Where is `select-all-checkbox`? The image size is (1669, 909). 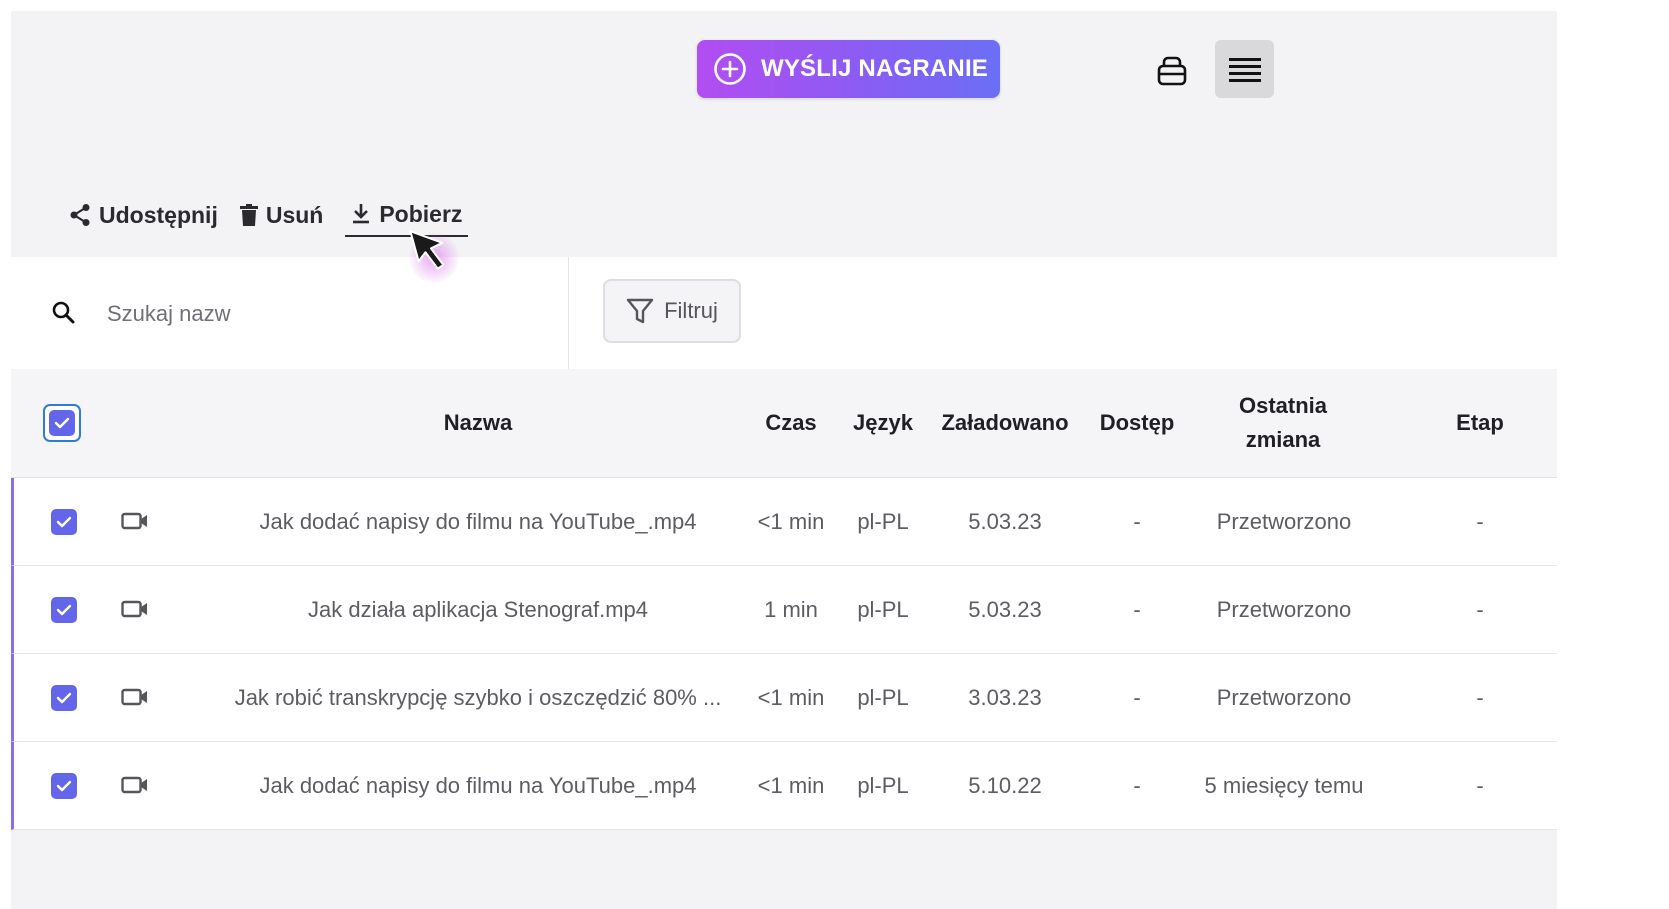 select-all-checkbox is located at coordinates (62, 423).